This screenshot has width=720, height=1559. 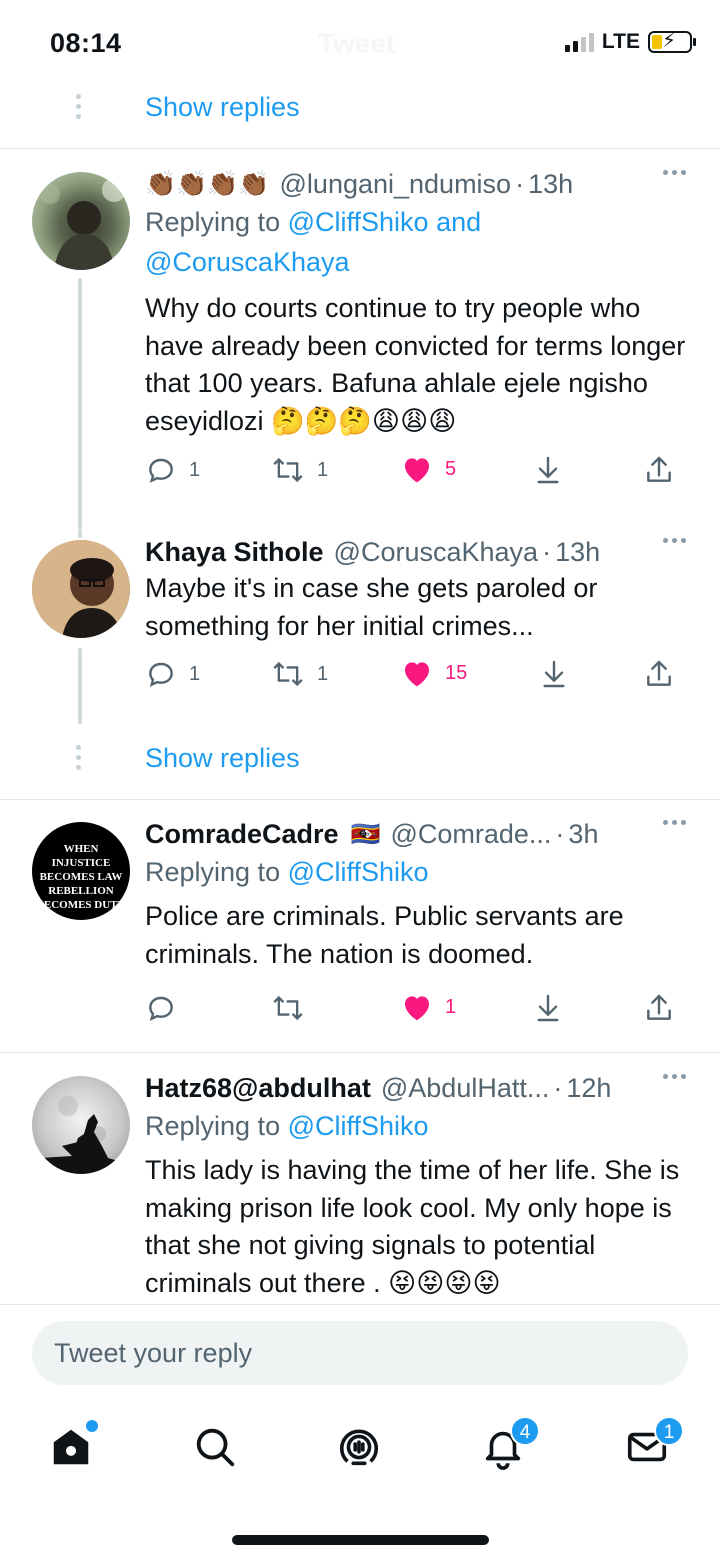 I want to click on status-bar: 08:14 Tweet LTE ⚡, so click(x=360, y=45).